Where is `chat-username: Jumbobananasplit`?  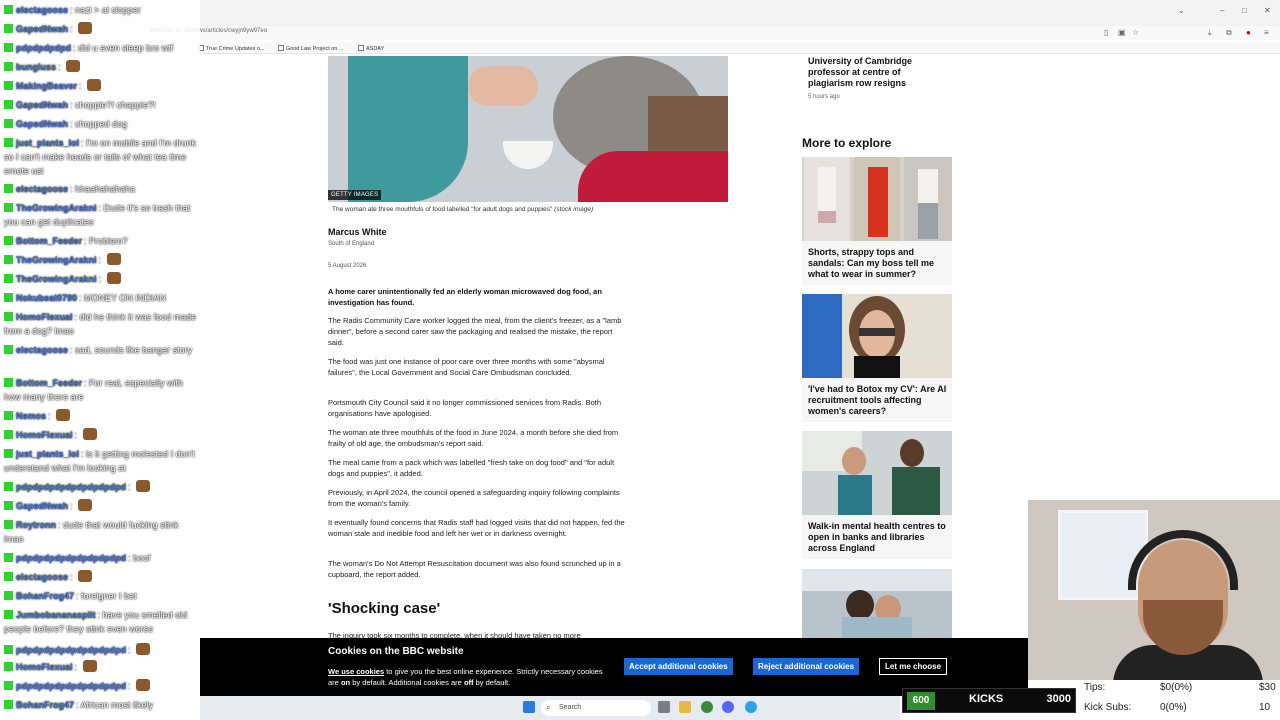 chat-username: Jumbobananasplit is located at coordinates (56, 615).